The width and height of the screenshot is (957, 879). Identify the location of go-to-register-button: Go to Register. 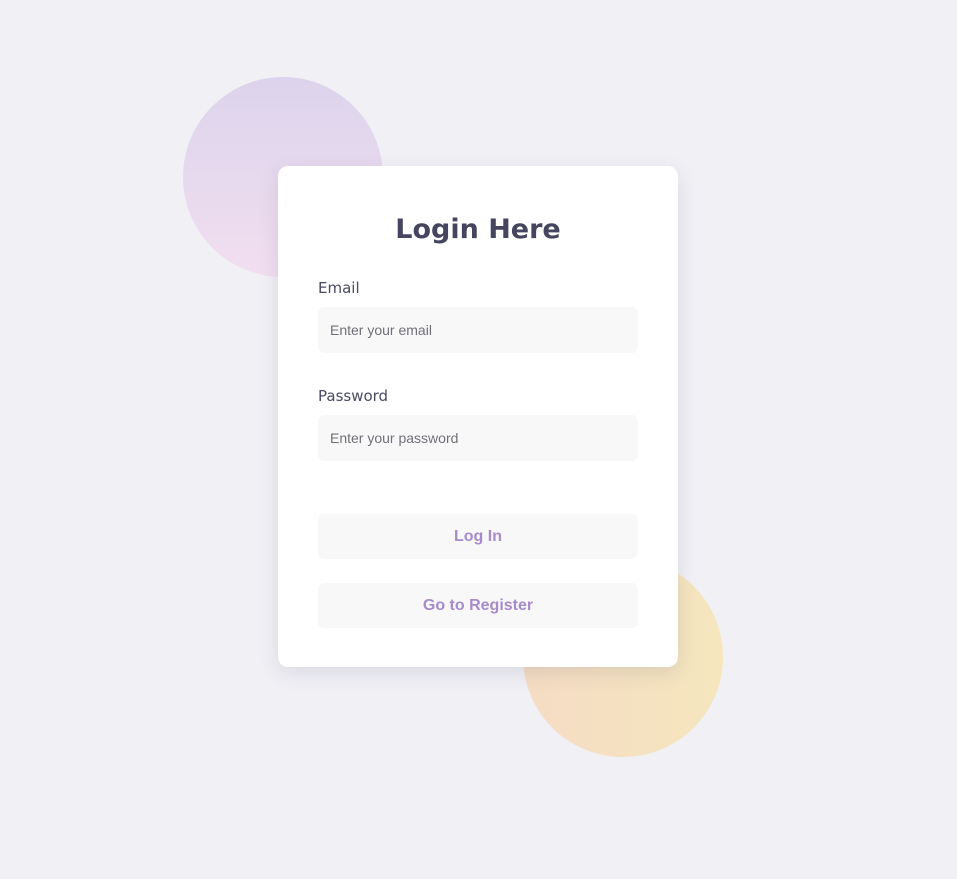
(478, 605).